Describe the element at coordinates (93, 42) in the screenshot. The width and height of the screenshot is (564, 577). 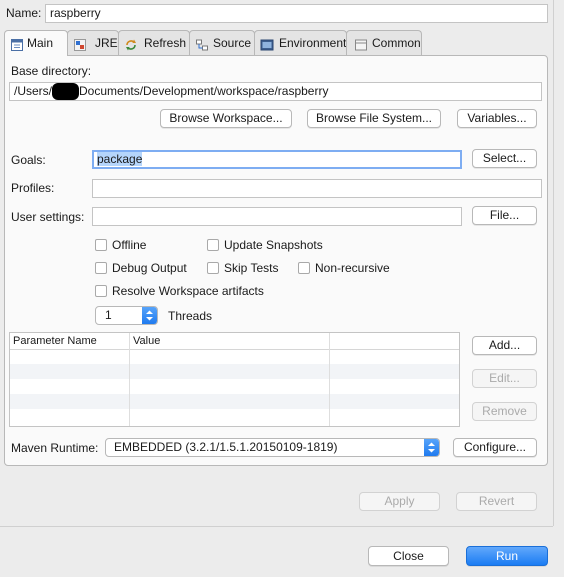
I see `tab-jre: JRE` at that location.